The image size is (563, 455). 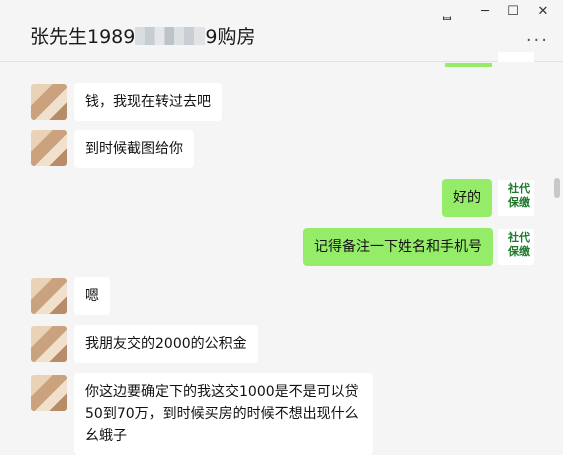 What do you see at coordinates (543, 11) in the screenshot?
I see `close-button: ✕` at bounding box center [543, 11].